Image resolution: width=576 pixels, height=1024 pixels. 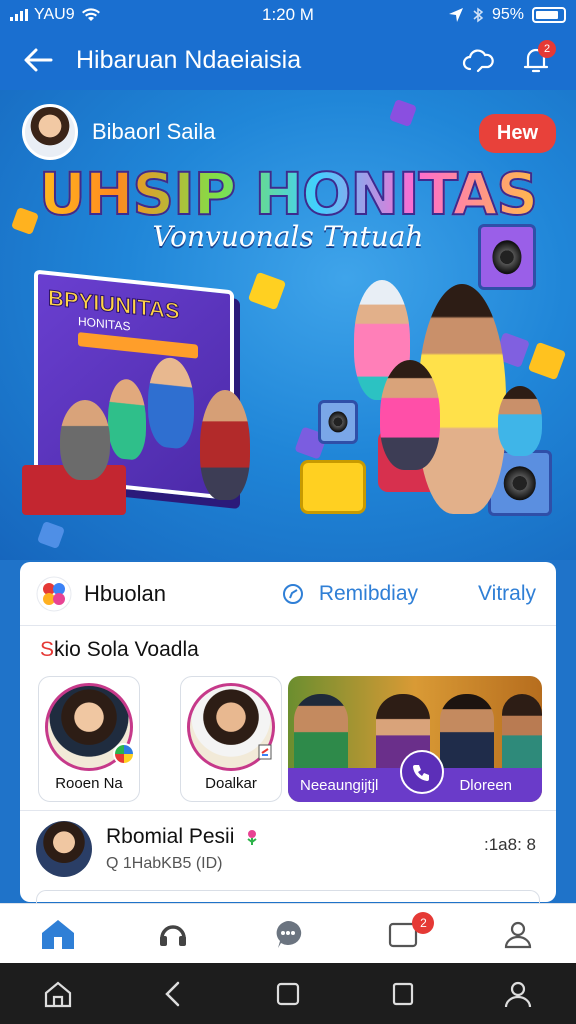 What do you see at coordinates (89, 739) in the screenshot?
I see `contact-card: Rooen Na` at bounding box center [89, 739].